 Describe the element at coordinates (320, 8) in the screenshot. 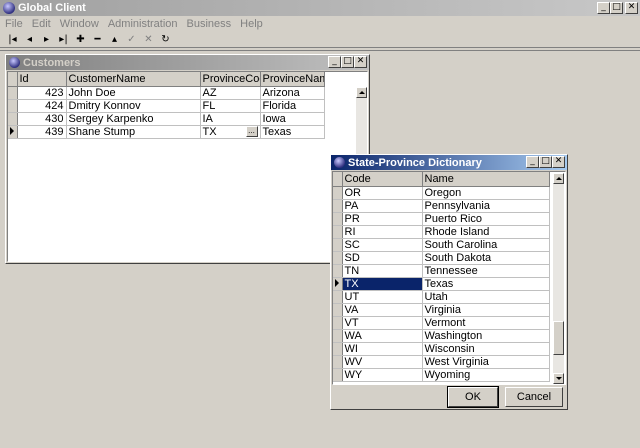

I see `app-title-bar: Global Client _ □ ✕` at that location.